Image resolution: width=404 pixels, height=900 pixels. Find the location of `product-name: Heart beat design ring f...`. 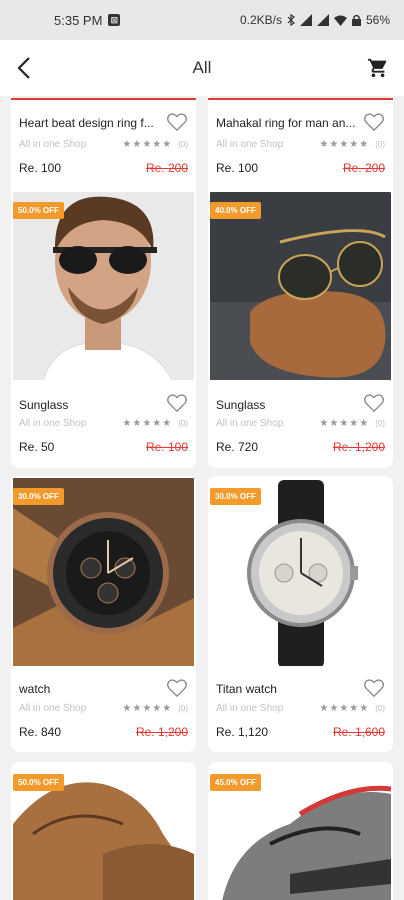

product-name: Heart beat design ring f... is located at coordinates (86, 123).